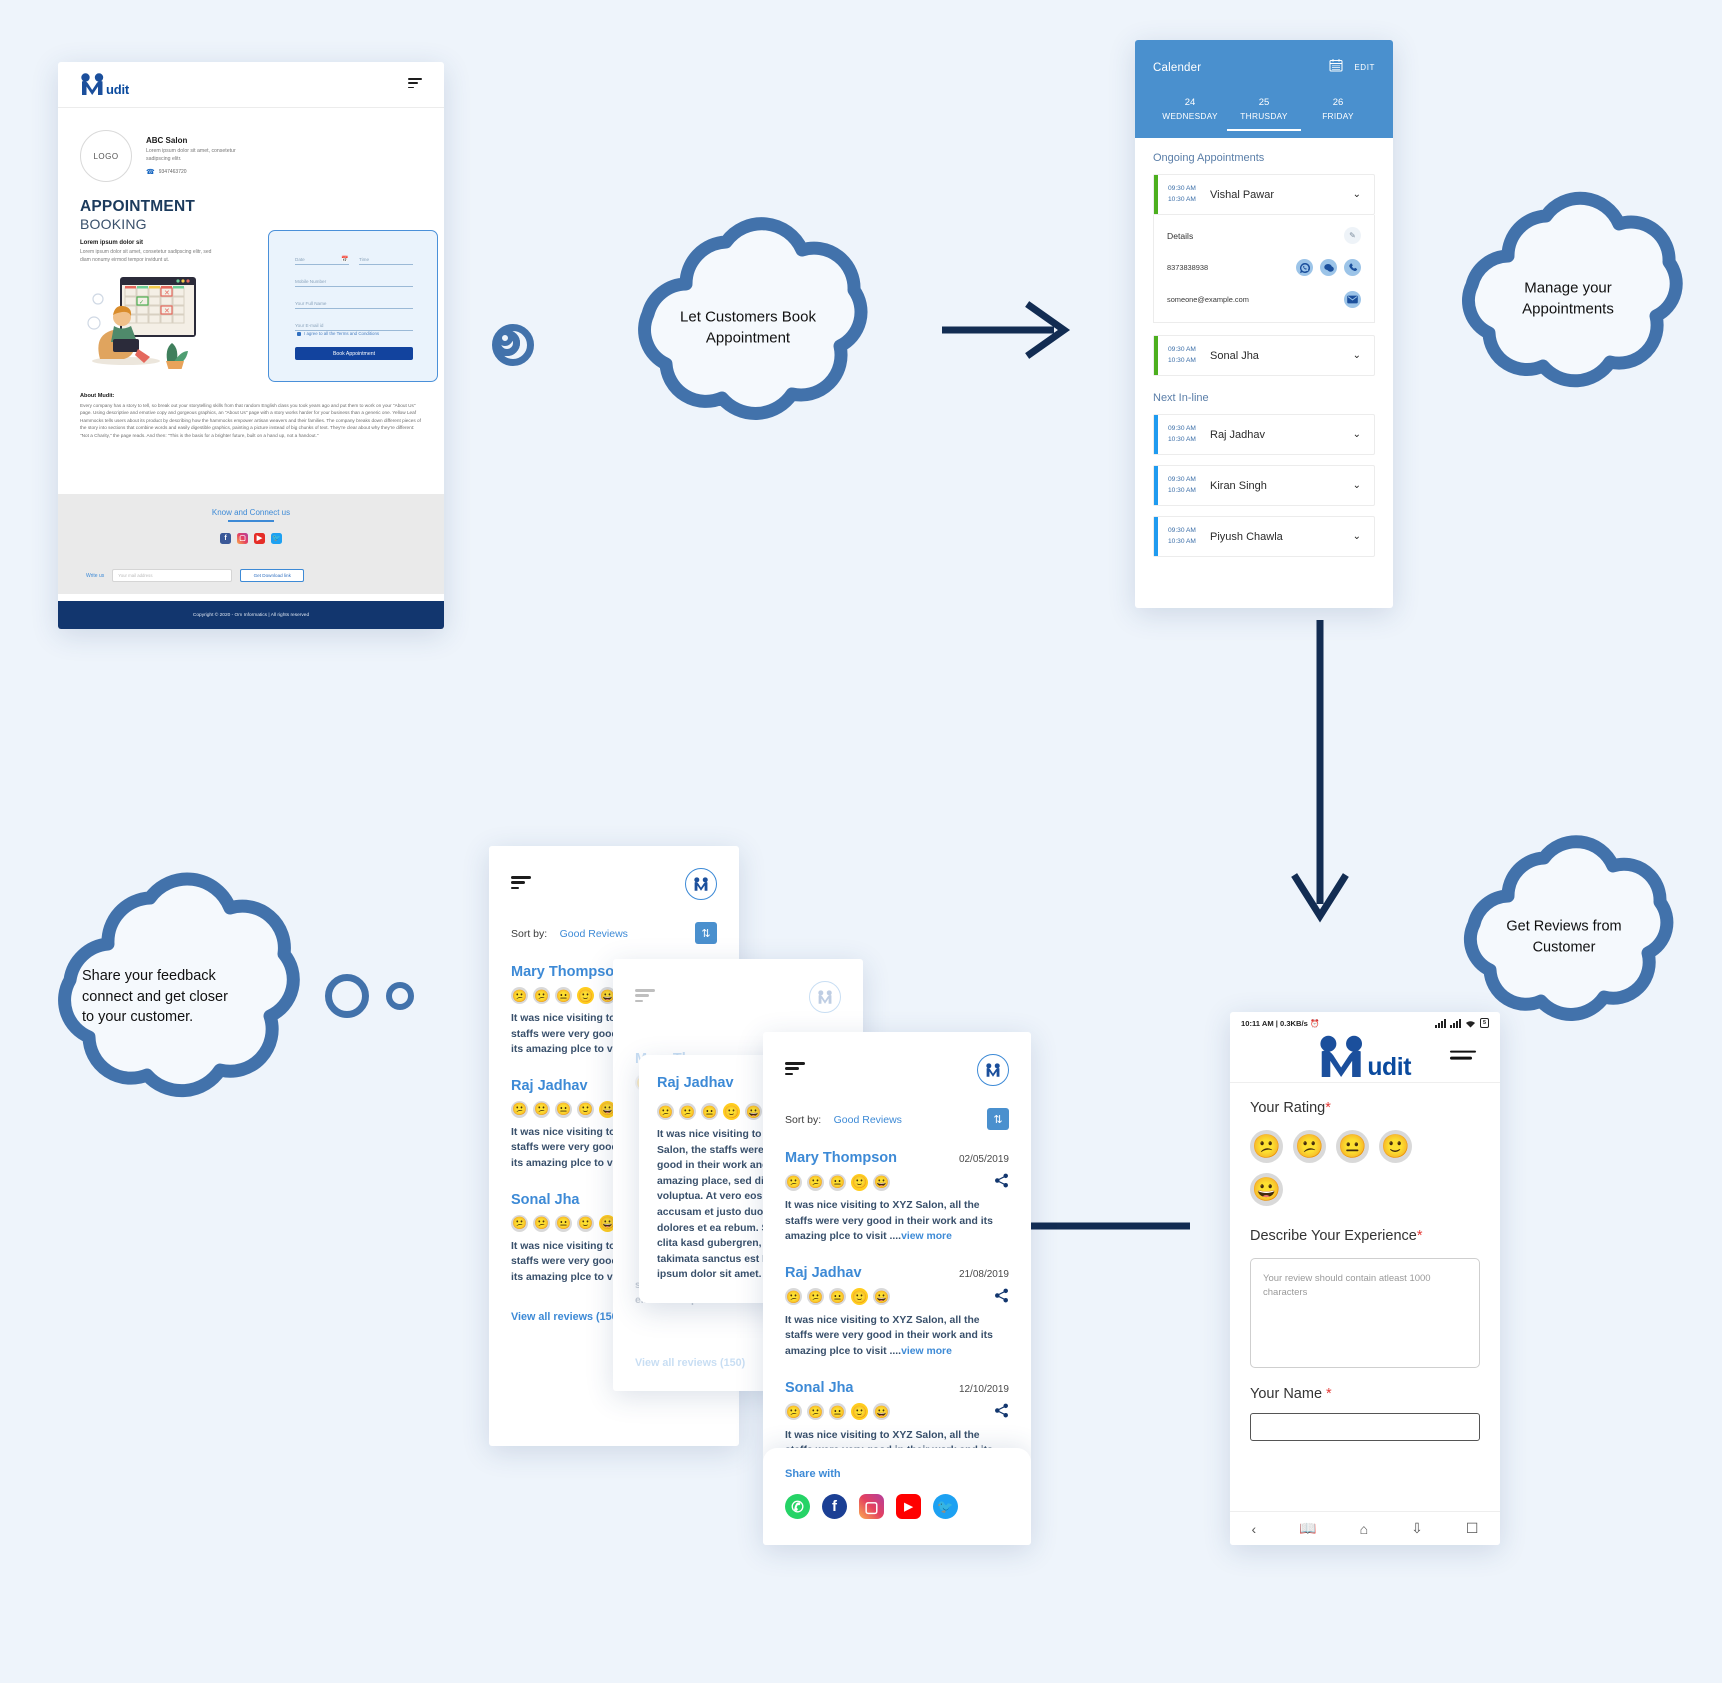 The height and width of the screenshot is (1683, 1722). I want to click on appointment-row: 09:30 AM 10:30 AM Kiran Singh ⌄, so click(1264, 485).